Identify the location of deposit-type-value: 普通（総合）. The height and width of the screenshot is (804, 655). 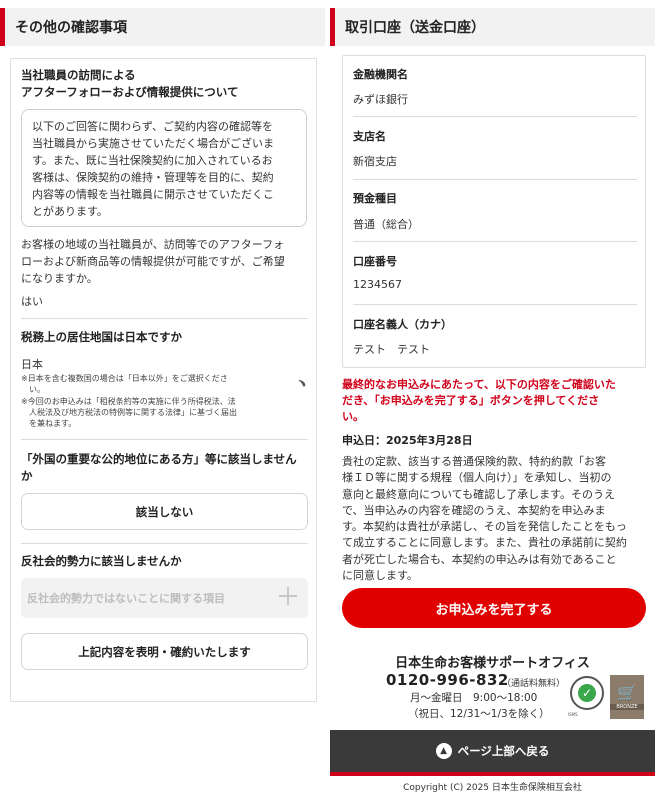
(386, 224).